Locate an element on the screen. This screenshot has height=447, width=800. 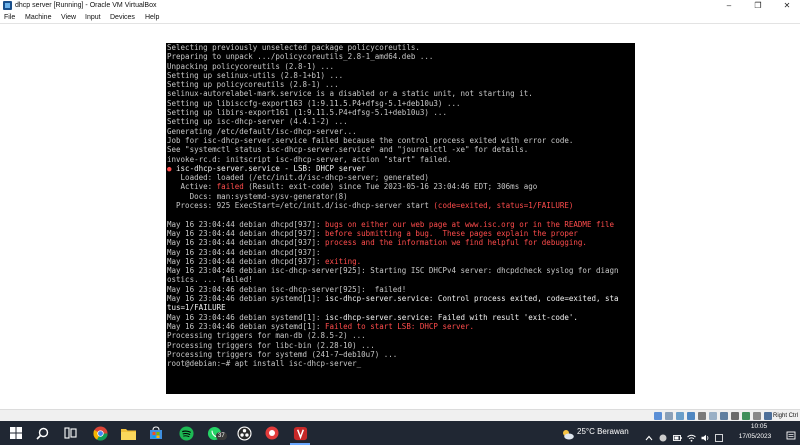
weather-label: 25°C Berawan is located at coordinates (603, 431).